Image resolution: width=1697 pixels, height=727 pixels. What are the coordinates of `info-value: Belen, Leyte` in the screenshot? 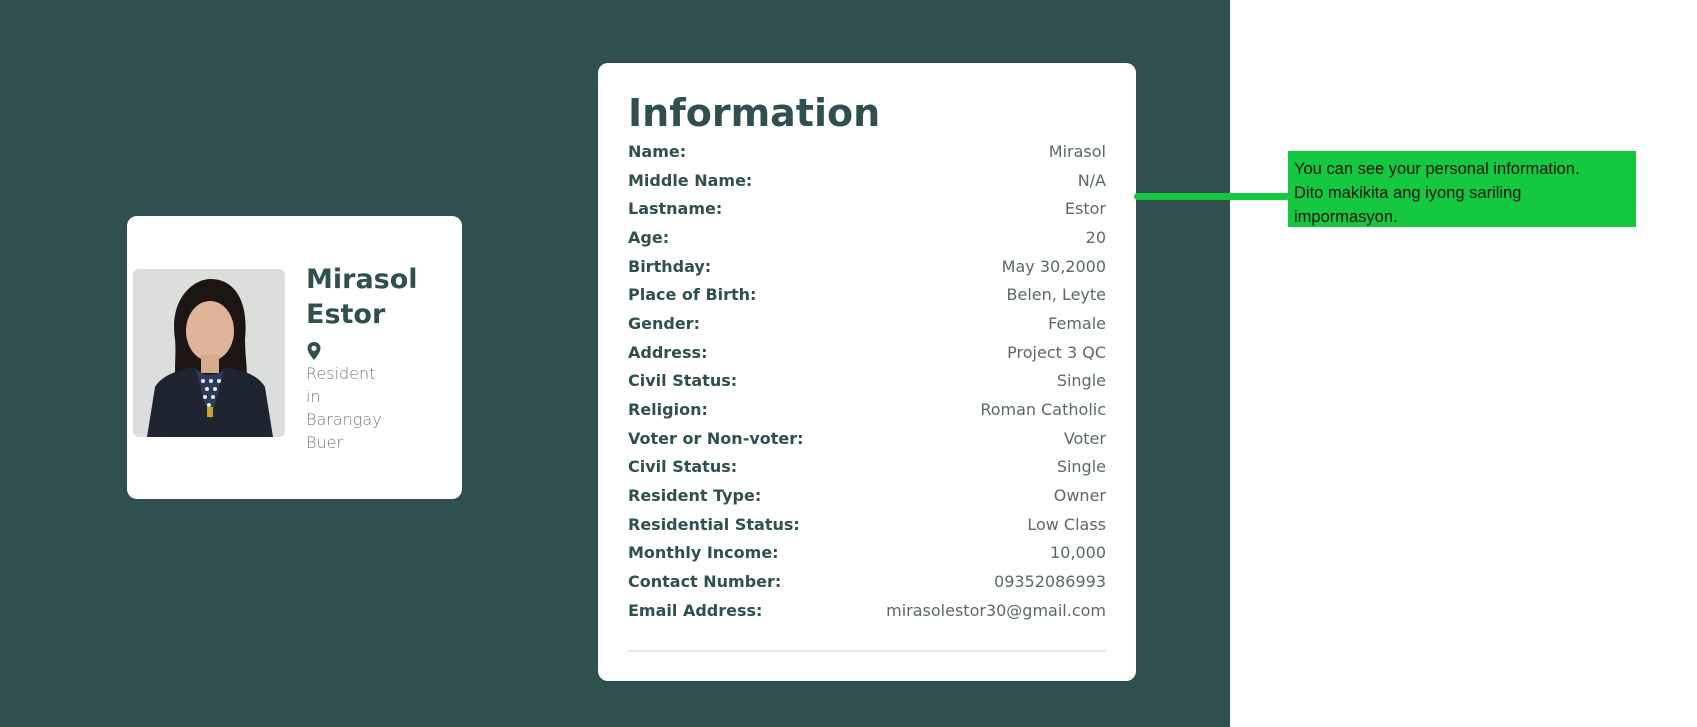 It's located at (1056, 295).